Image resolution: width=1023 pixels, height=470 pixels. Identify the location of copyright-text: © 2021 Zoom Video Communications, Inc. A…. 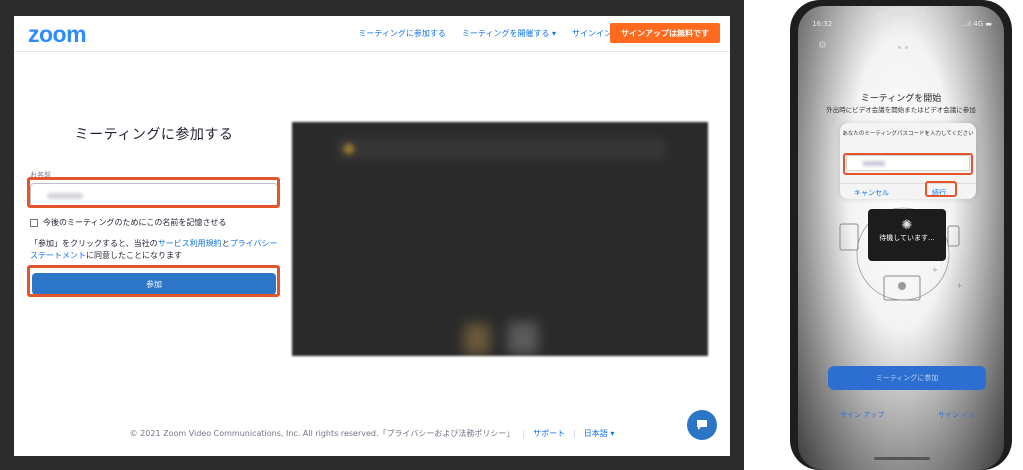
(322, 433).